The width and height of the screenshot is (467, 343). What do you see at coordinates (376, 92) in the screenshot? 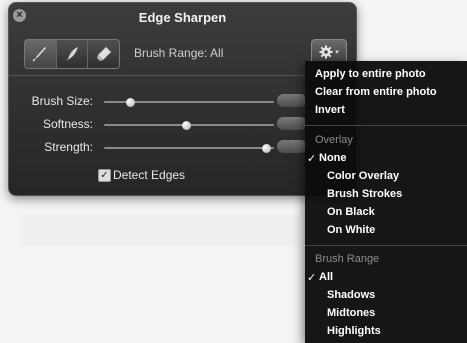
I see `menu-item-clear-entire-photo: Clear from entire photo` at bounding box center [376, 92].